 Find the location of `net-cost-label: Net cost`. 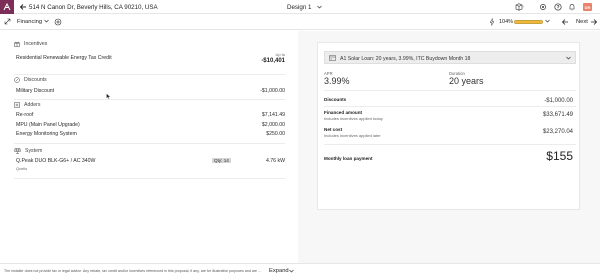

net-cost-label: Net cost is located at coordinates (333, 129).